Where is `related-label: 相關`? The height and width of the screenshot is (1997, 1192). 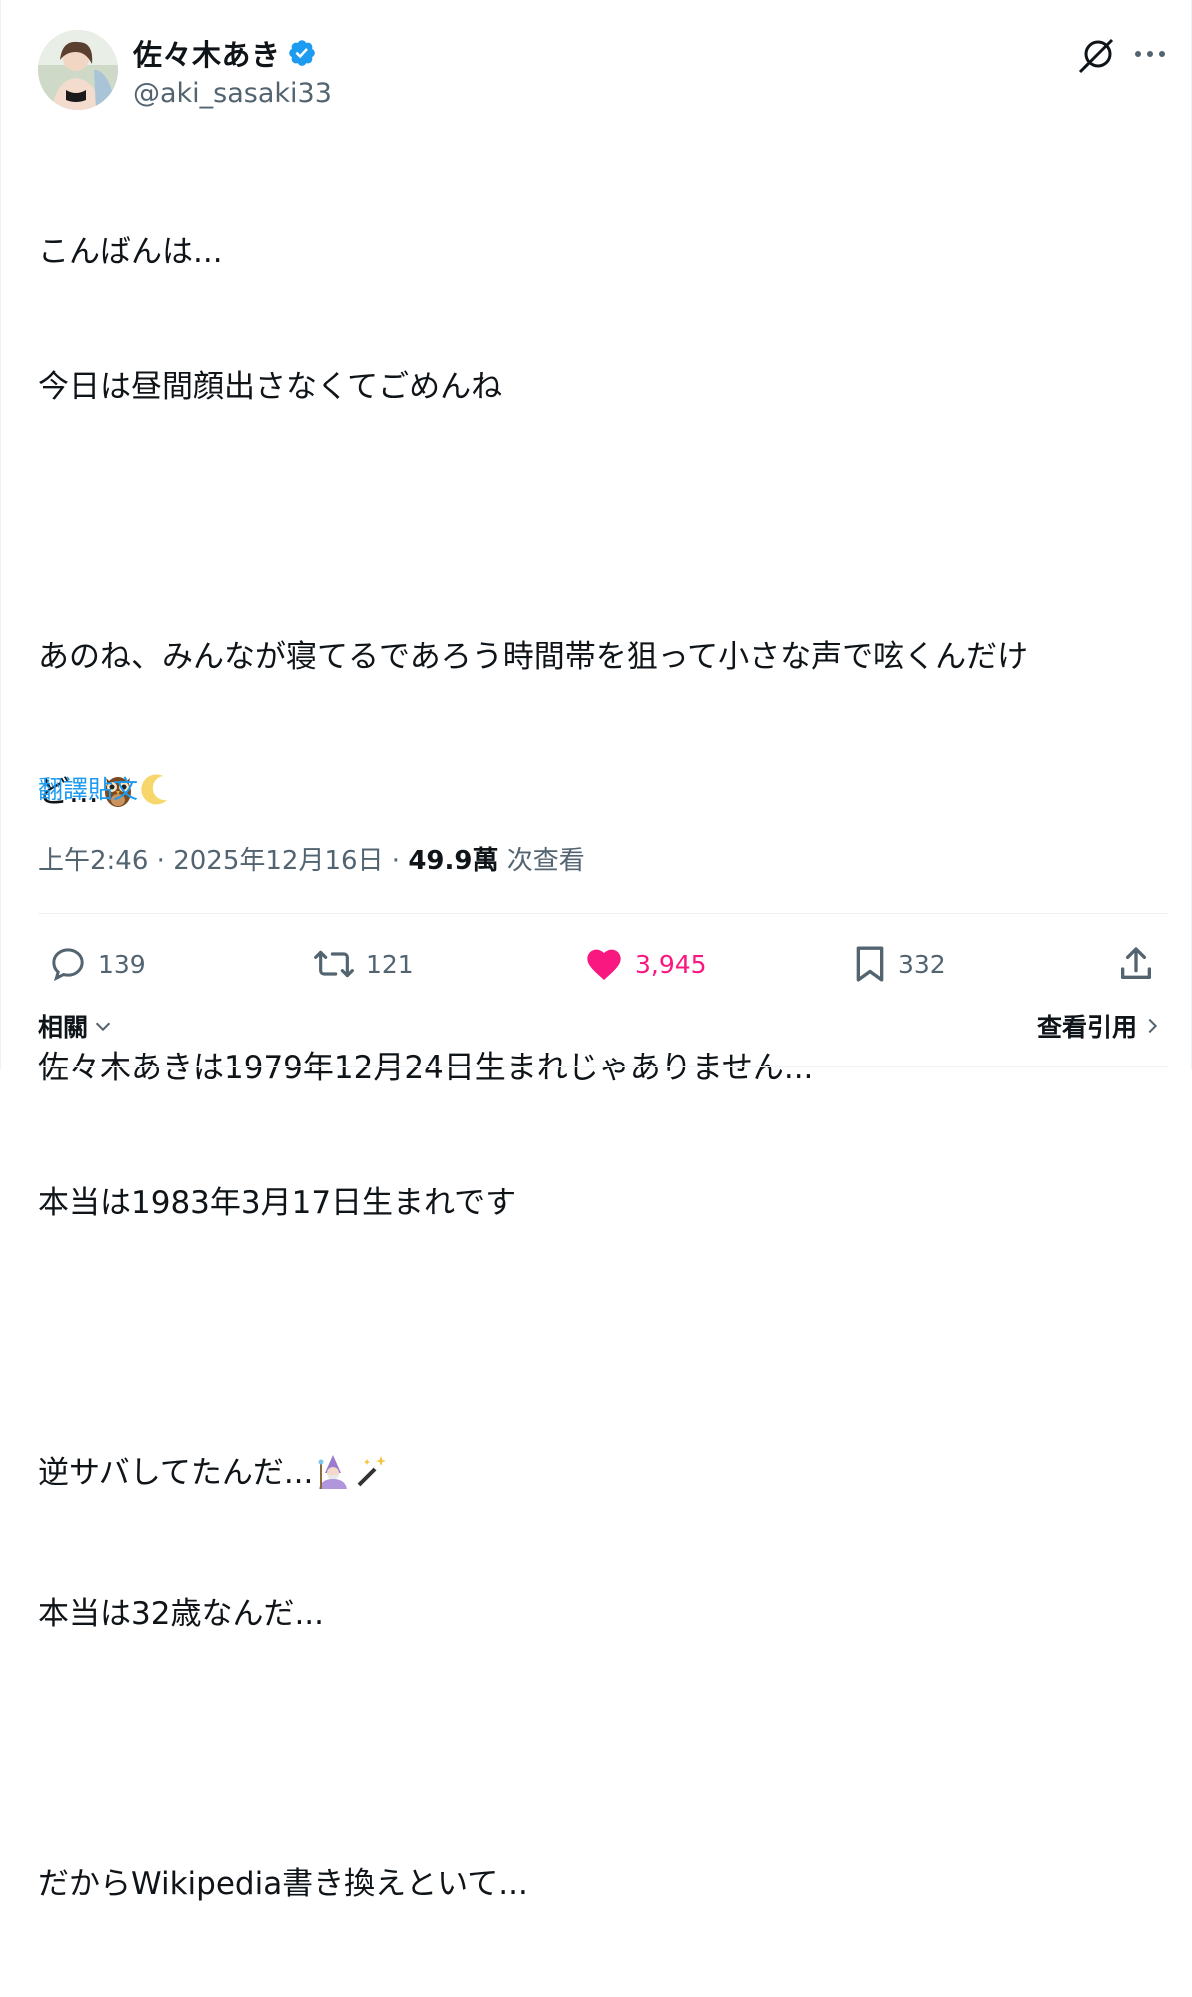
related-label: 相關 is located at coordinates (63, 1027).